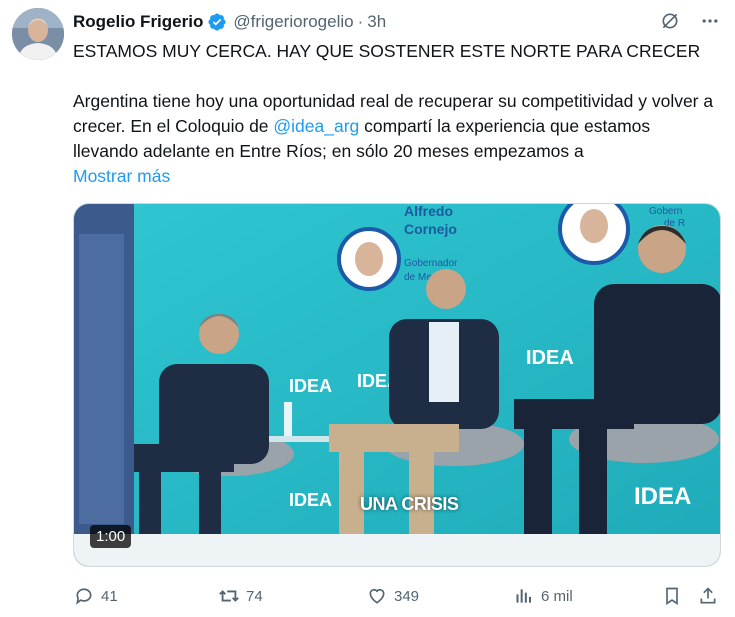 The width and height of the screenshot is (735, 617). I want to click on tweet-actions: 41 74 349 6 mil, so click(398, 596).